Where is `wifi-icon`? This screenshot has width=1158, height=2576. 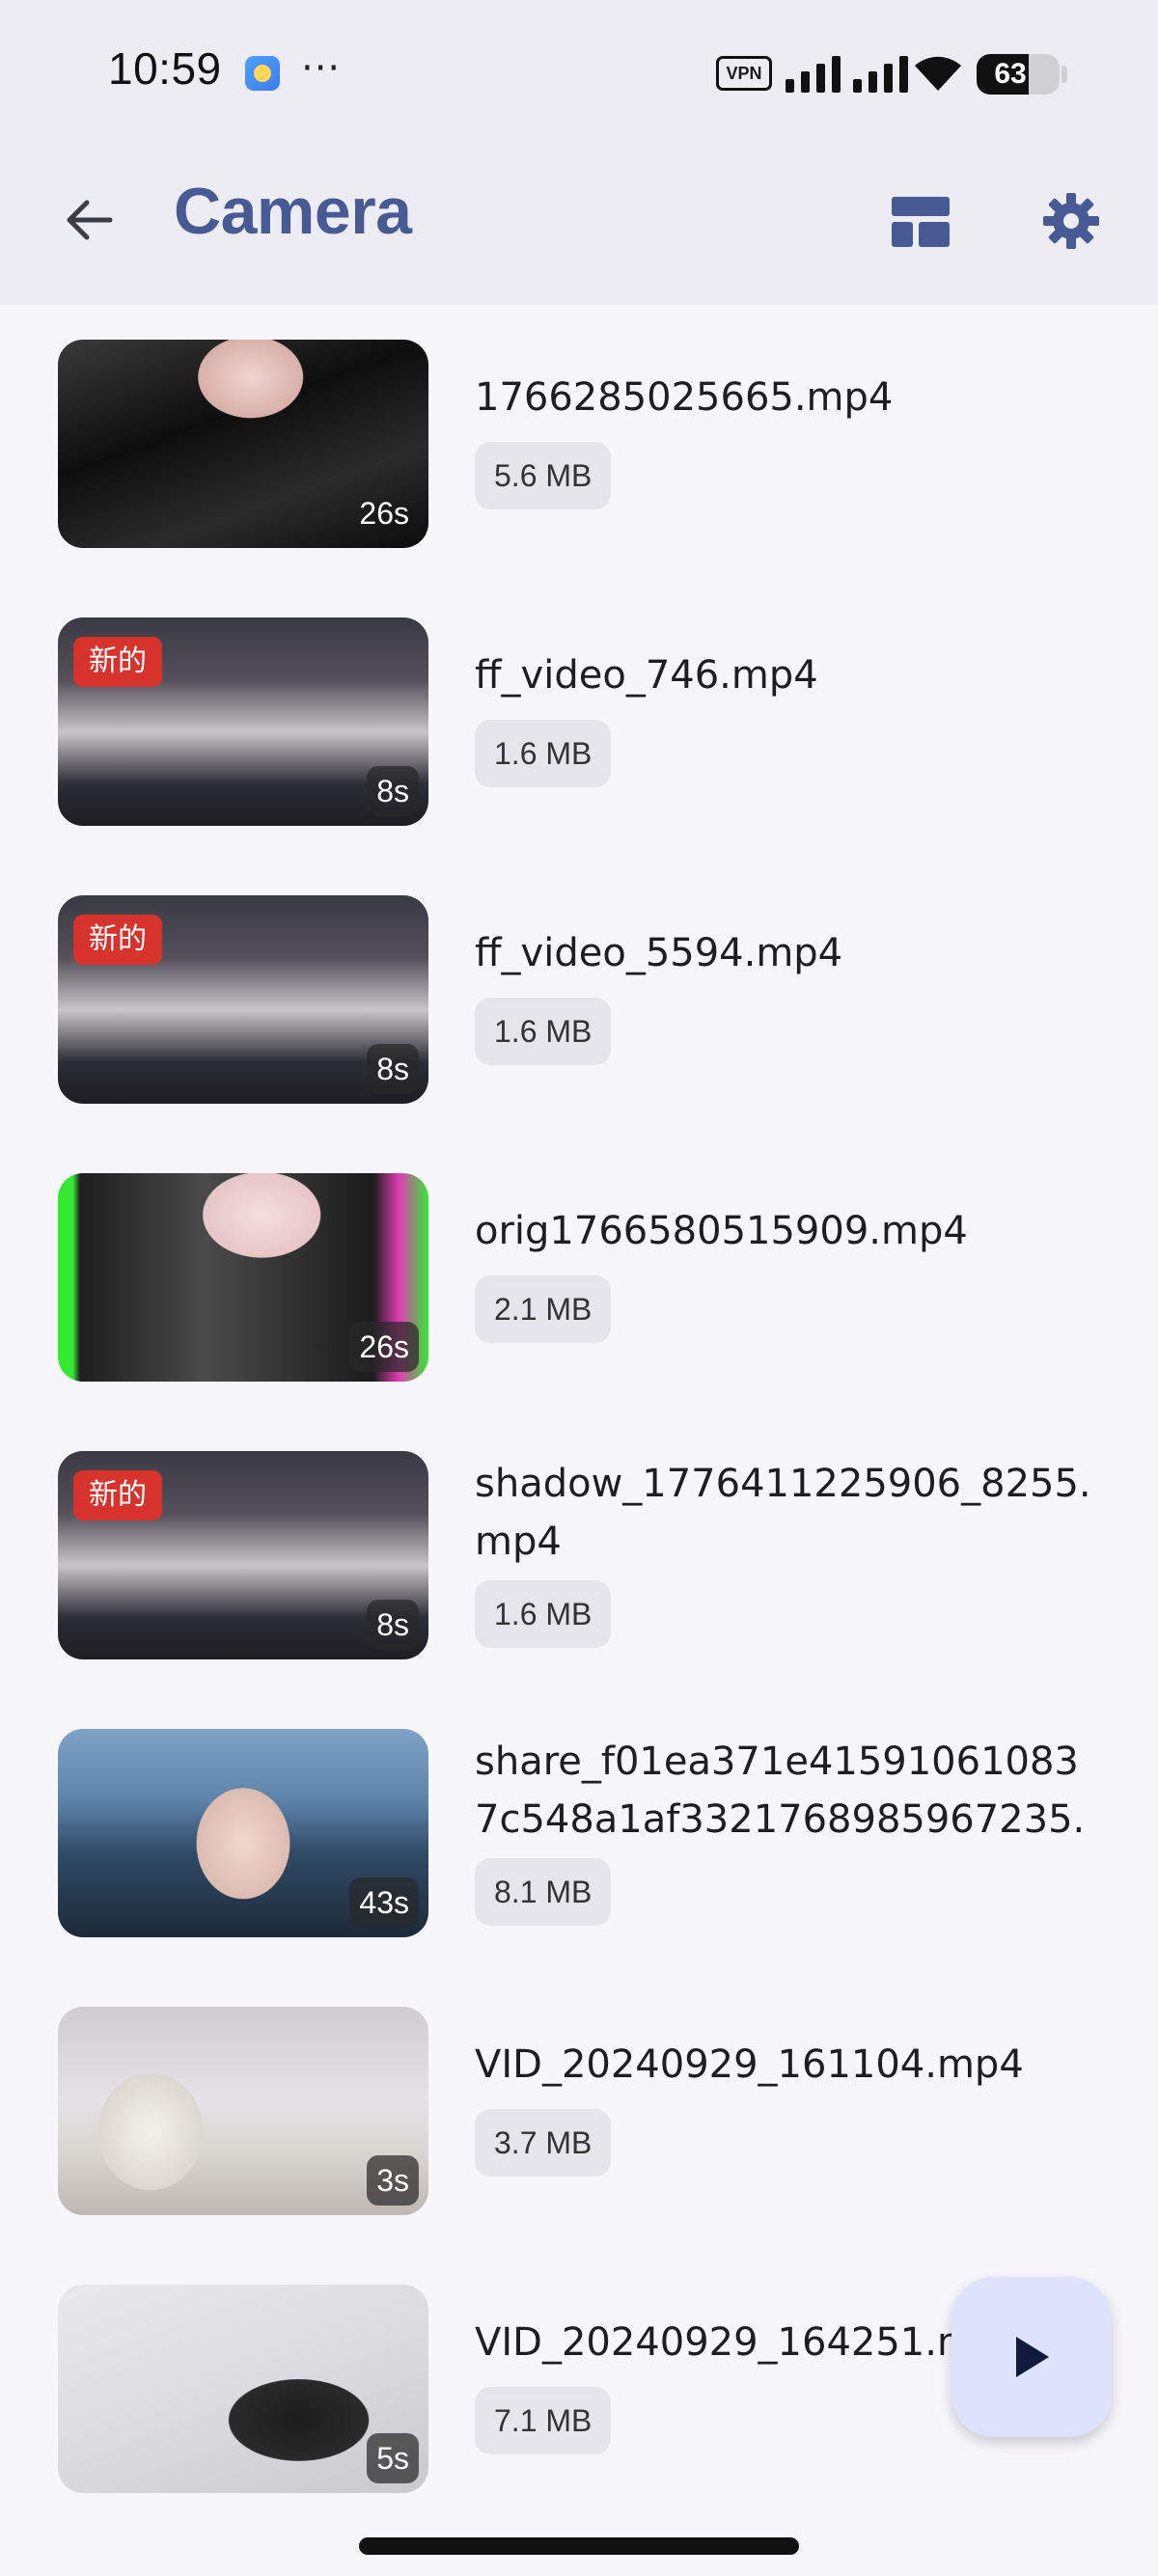 wifi-icon is located at coordinates (938, 74).